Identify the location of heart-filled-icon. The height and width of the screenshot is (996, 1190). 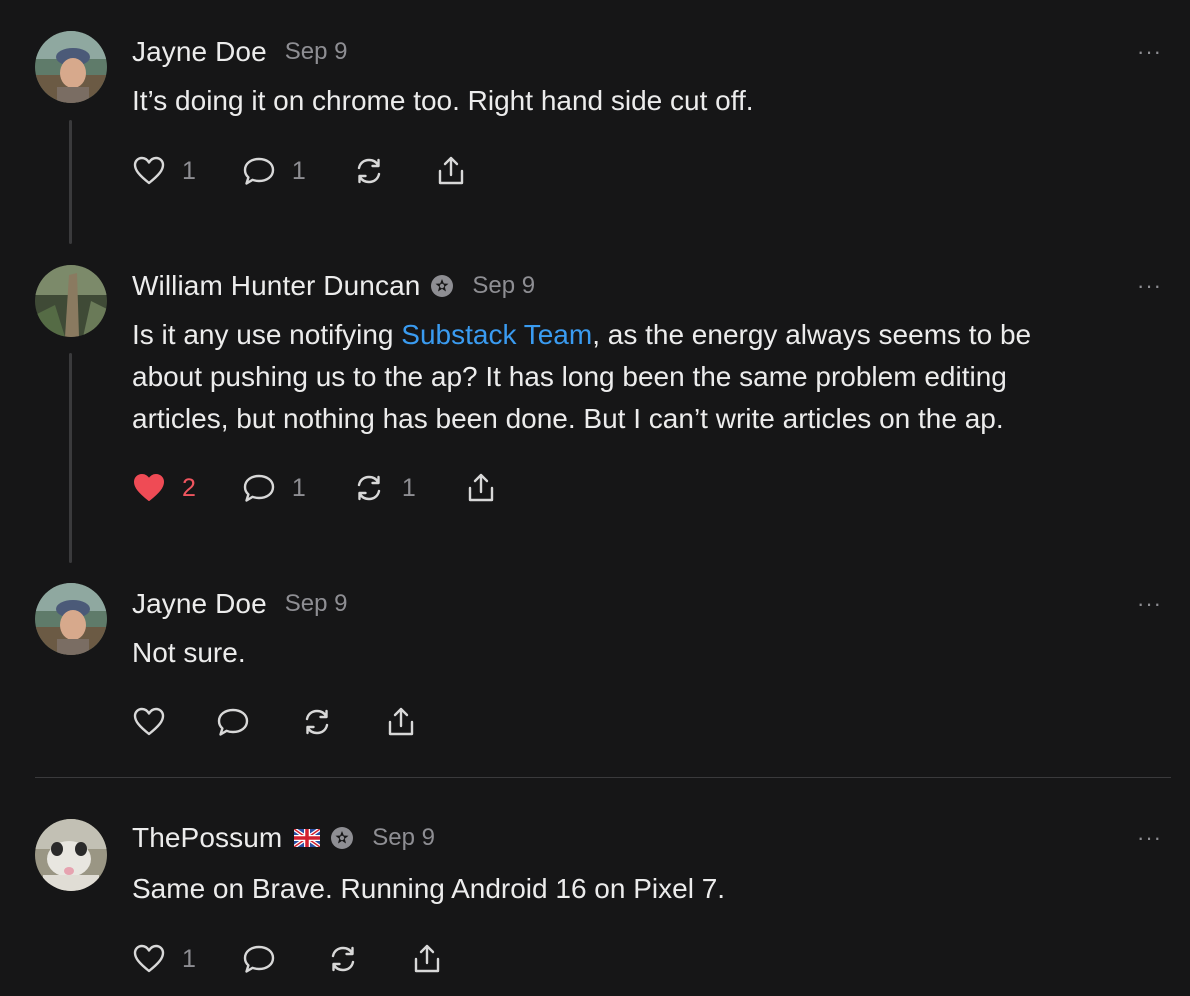
(149, 487).